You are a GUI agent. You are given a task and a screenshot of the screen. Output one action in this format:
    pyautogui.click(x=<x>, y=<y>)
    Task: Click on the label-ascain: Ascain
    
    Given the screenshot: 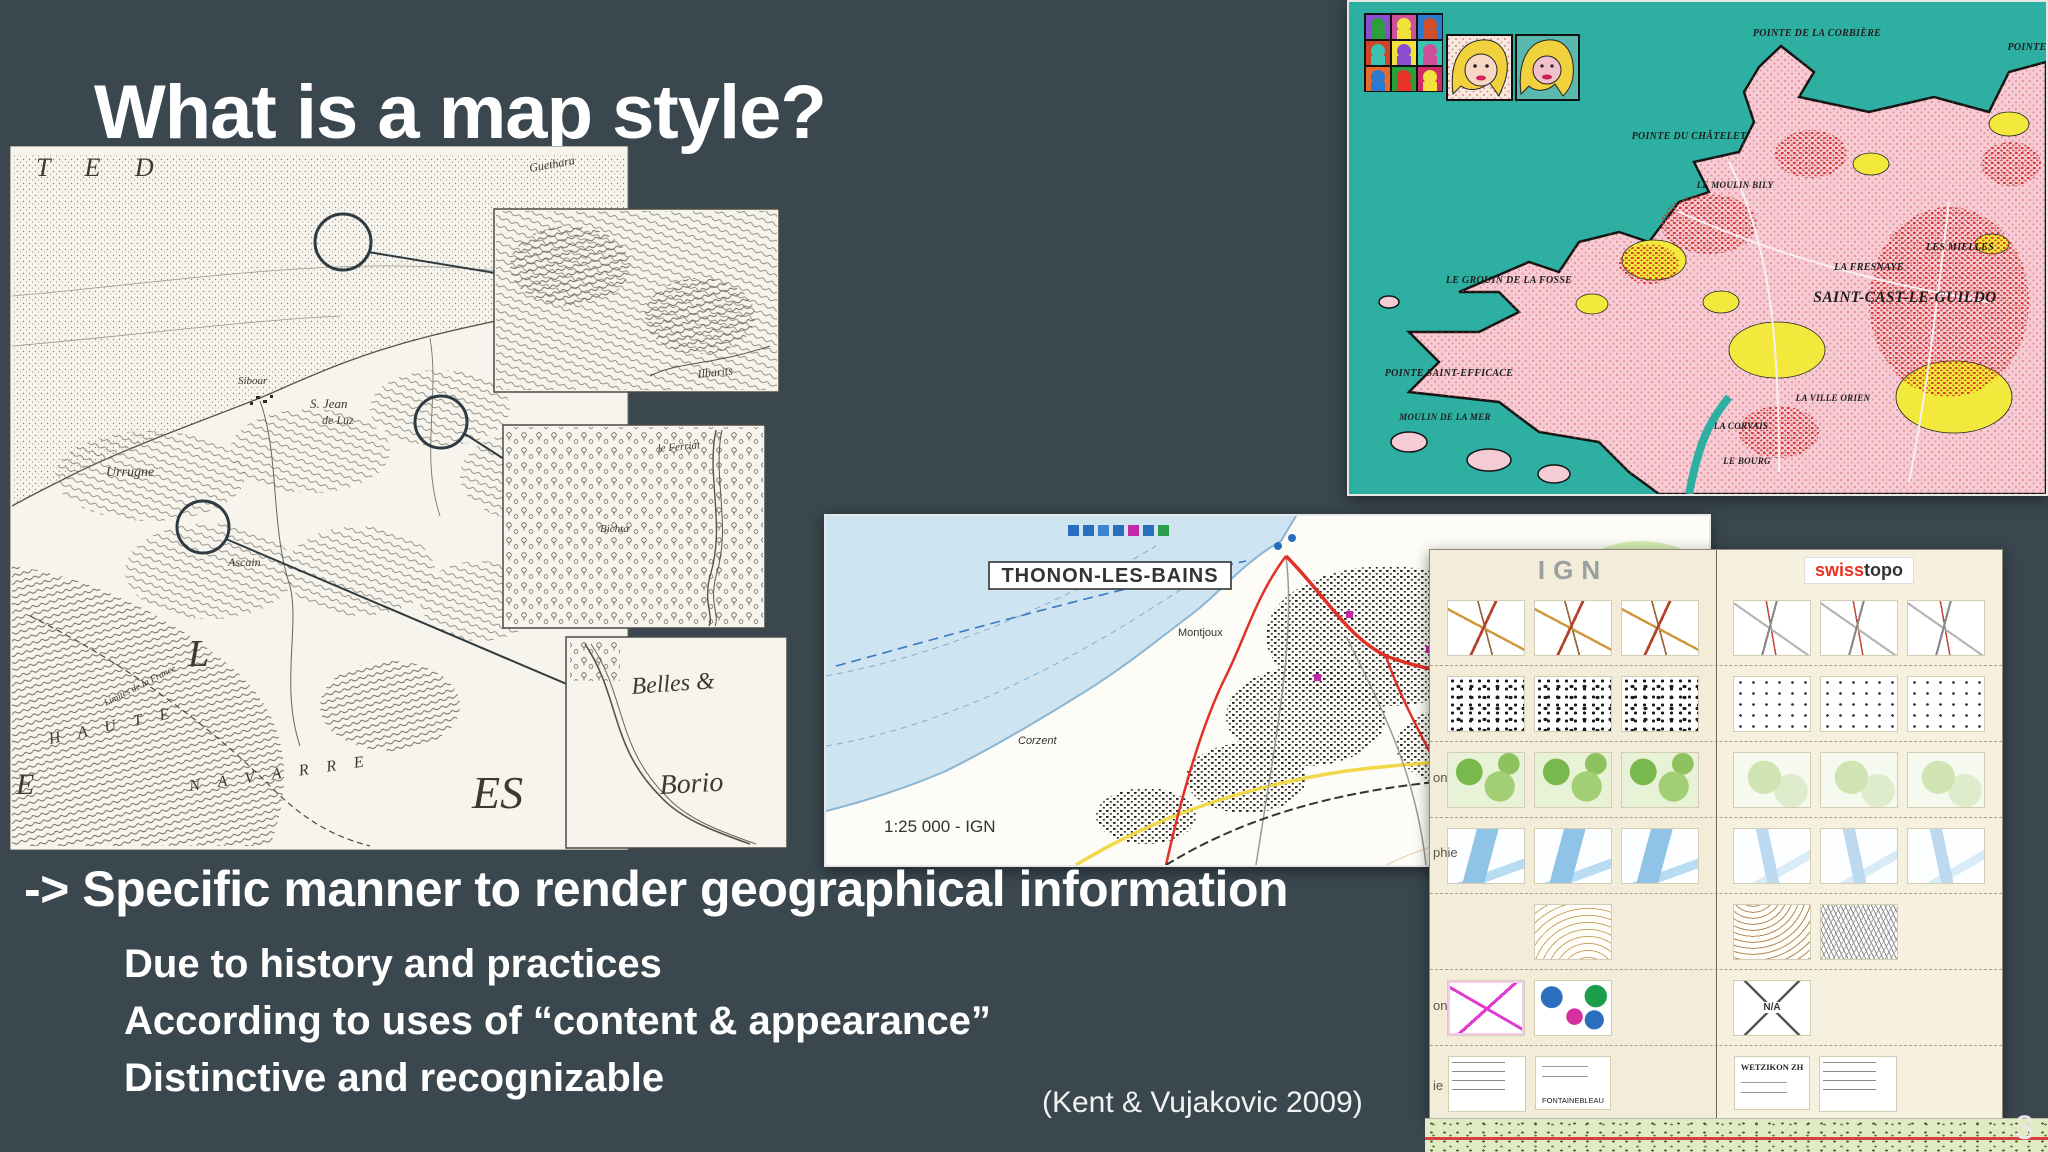 What is the action you would take?
    pyautogui.click(x=244, y=562)
    